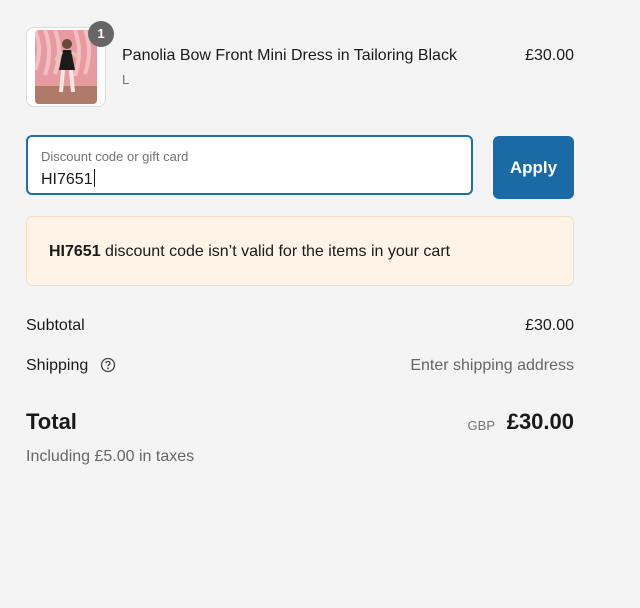 The width and height of the screenshot is (640, 608). Describe the element at coordinates (126, 79) in the screenshot. I see `product-variant: L` at that location.